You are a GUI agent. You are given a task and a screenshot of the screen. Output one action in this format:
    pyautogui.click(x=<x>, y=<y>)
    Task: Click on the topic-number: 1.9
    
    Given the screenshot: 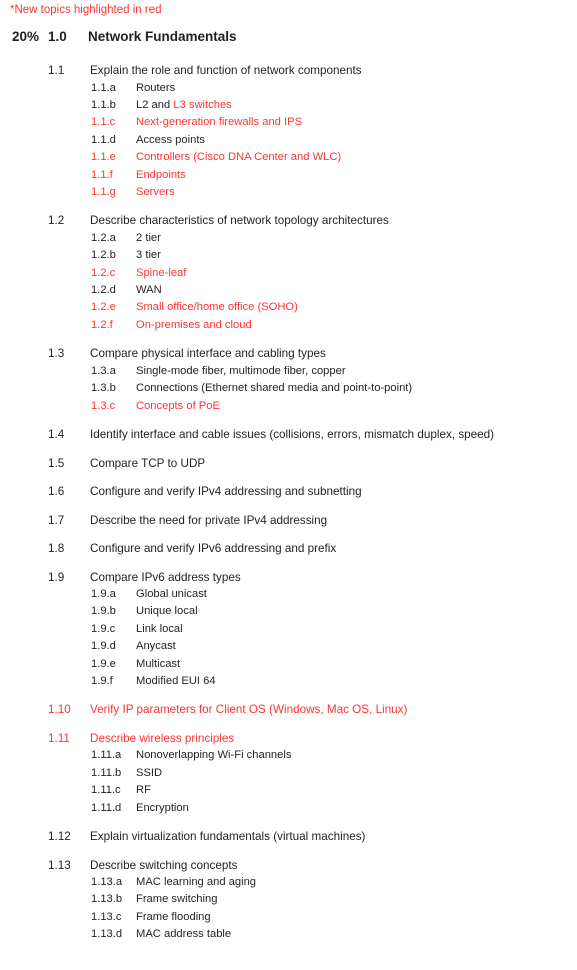 What is the action you would take?
    pyautogui.click(x=56, y=577)
    